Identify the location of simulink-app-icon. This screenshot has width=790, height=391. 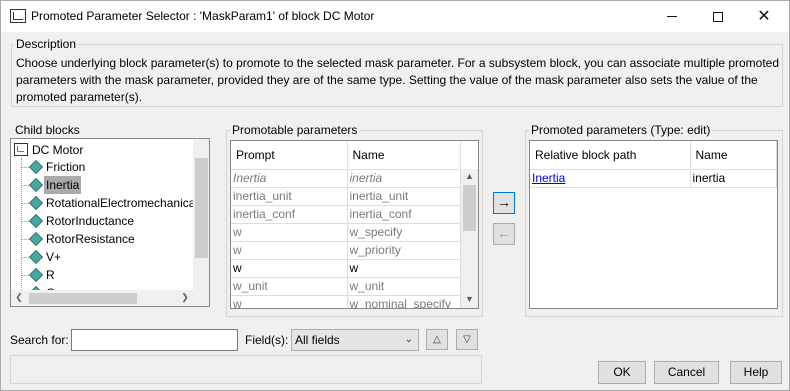
(18, 16).